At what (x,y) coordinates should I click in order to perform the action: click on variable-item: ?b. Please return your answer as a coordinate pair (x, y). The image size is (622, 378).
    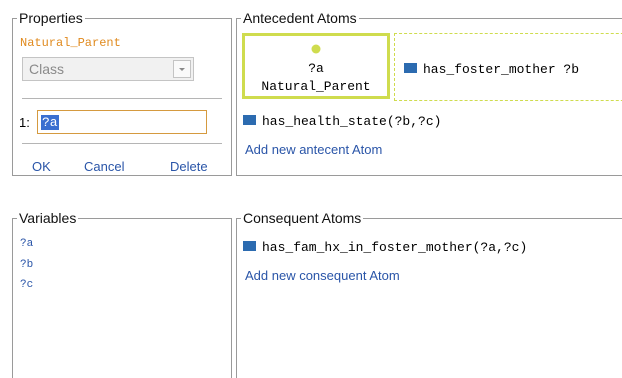
    Looking at the image, I should click on (26, 265).